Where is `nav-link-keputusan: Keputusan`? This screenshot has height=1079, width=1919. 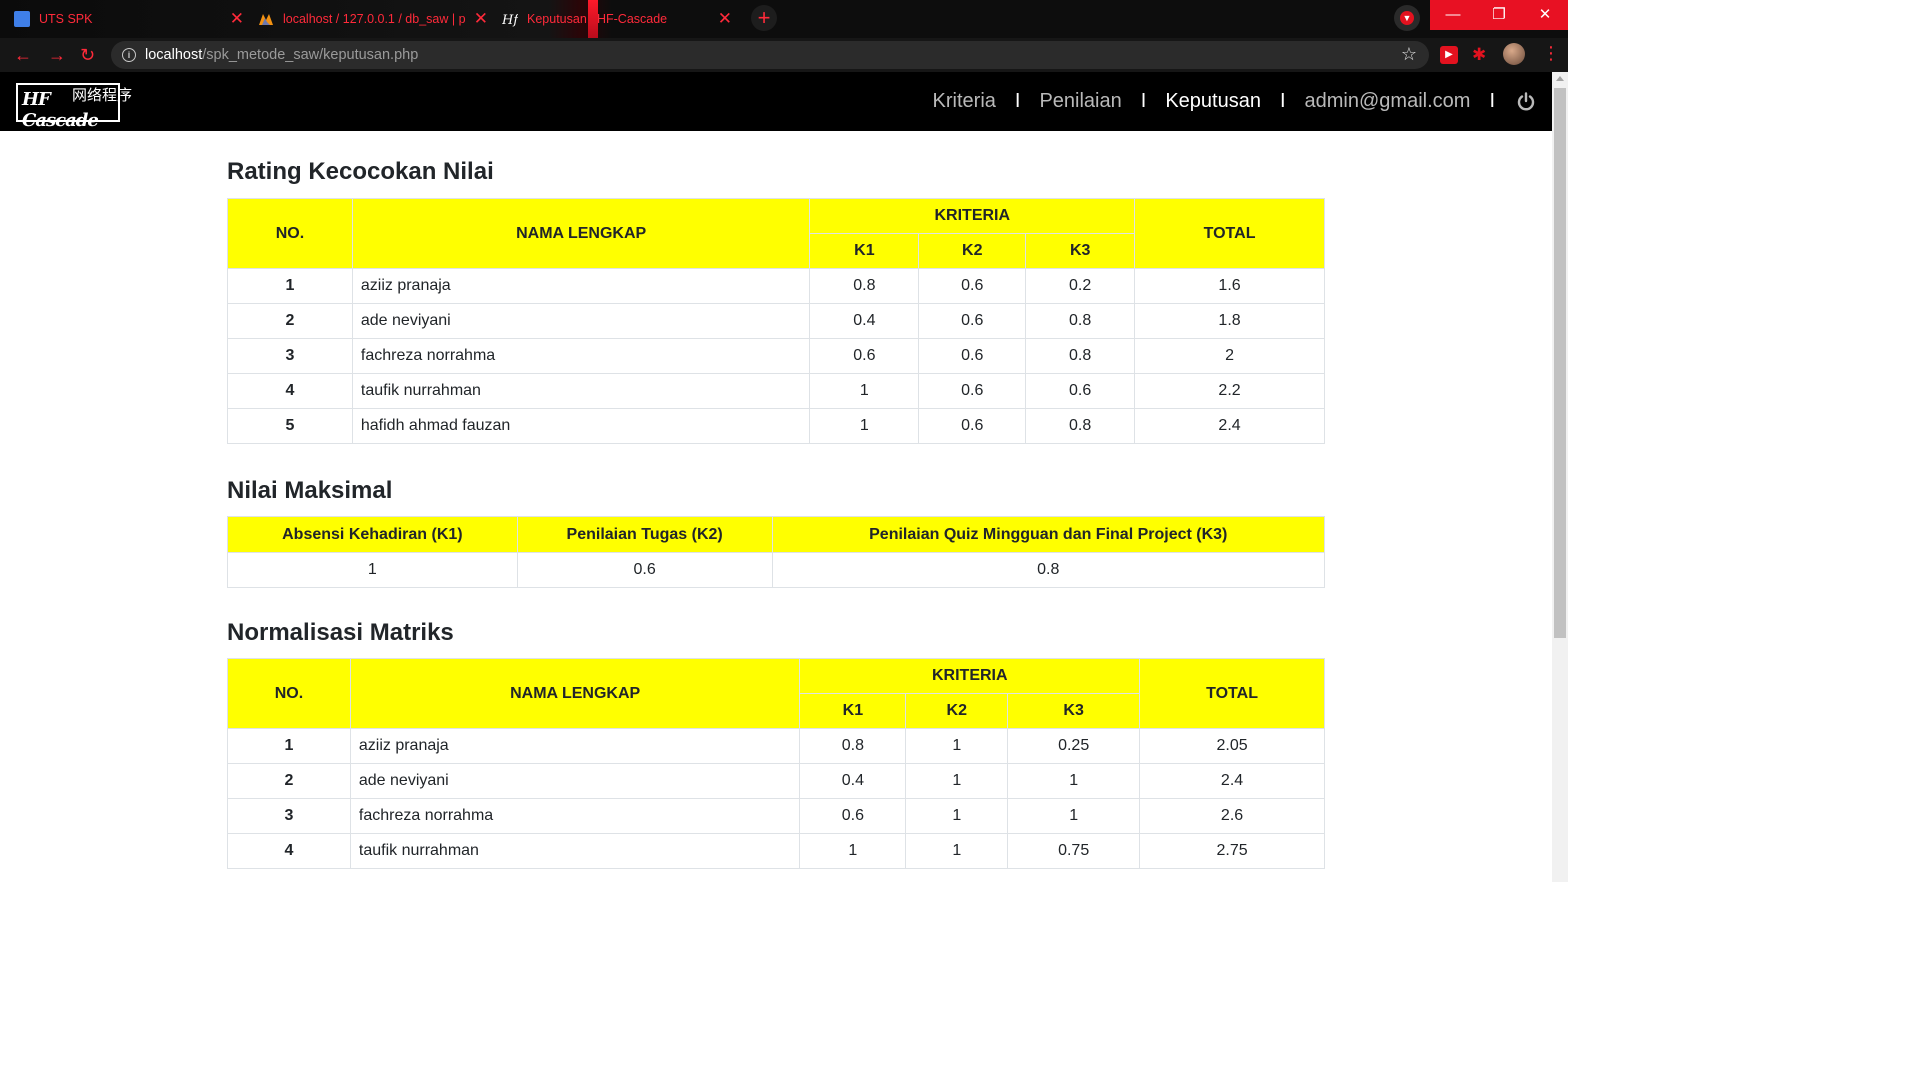 nav-link-keputusan: Keputusan is located at coordinates (1213, 101).